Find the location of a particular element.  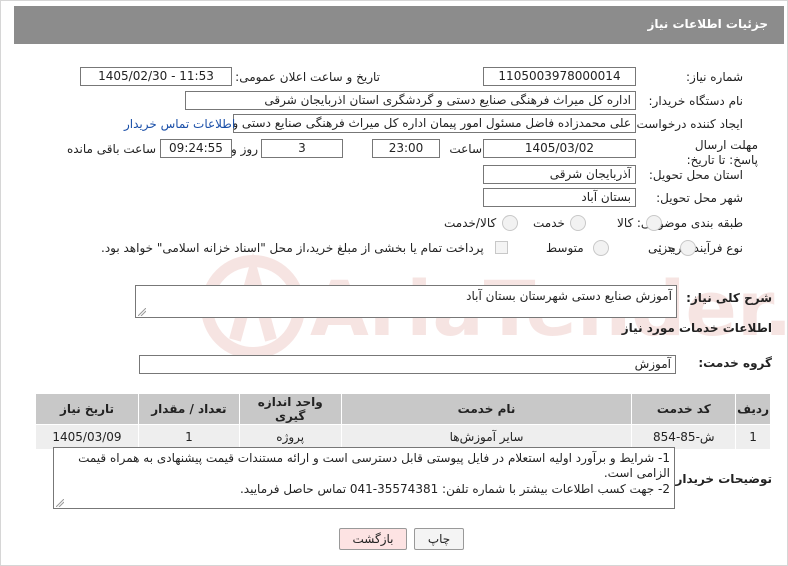

cell-service-name: سایر آموزش‌ها is located at coordinates (486, 437).